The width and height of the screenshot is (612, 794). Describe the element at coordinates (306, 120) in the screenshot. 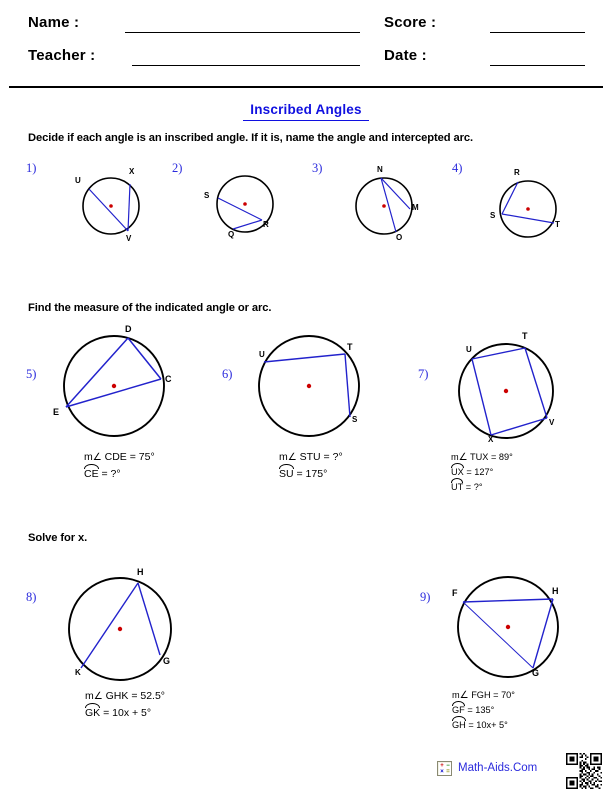

I see `page-title-underline` at that location.